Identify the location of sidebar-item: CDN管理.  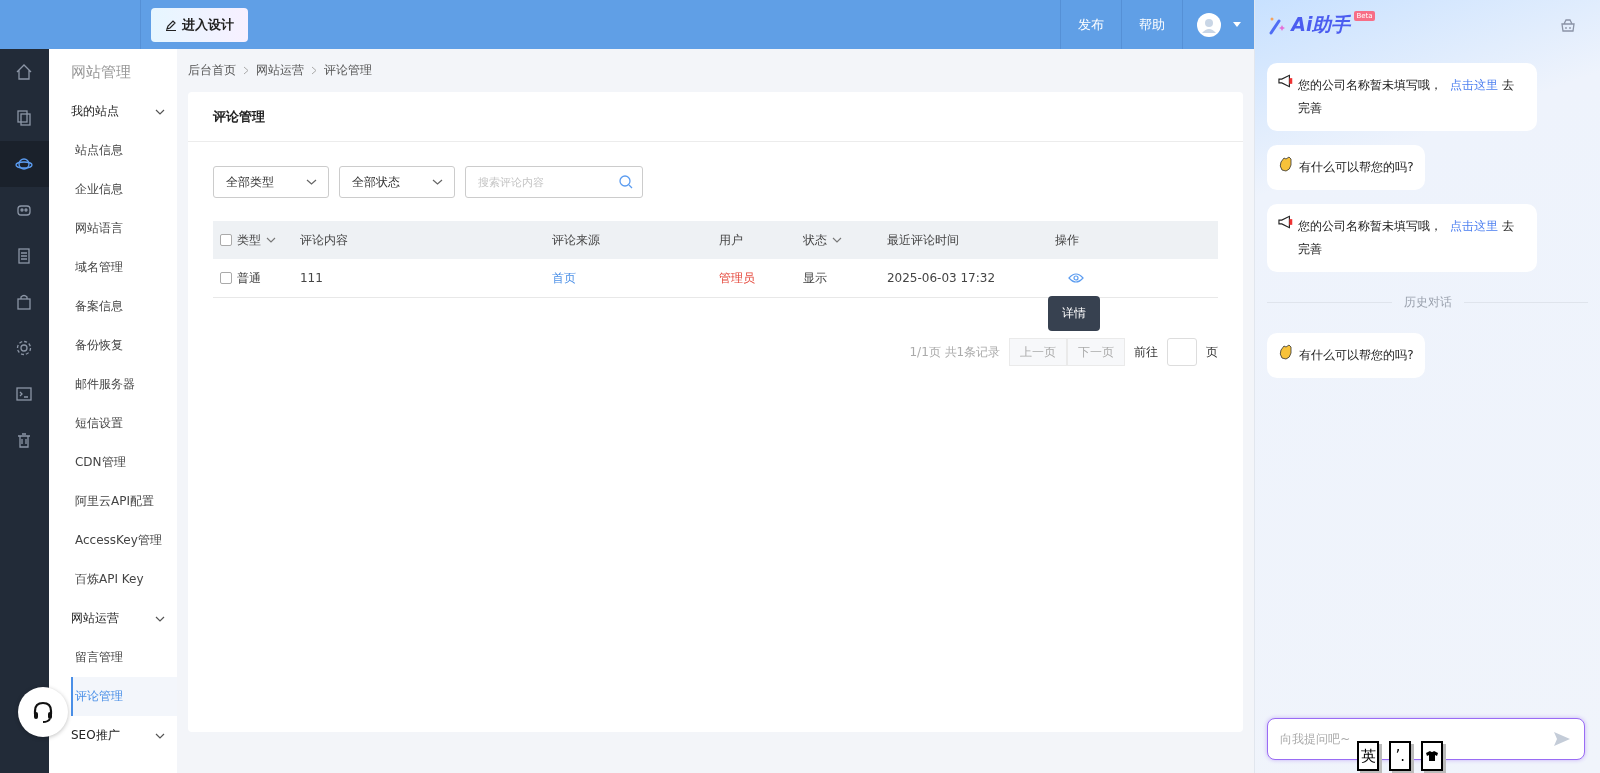
(123, 462).